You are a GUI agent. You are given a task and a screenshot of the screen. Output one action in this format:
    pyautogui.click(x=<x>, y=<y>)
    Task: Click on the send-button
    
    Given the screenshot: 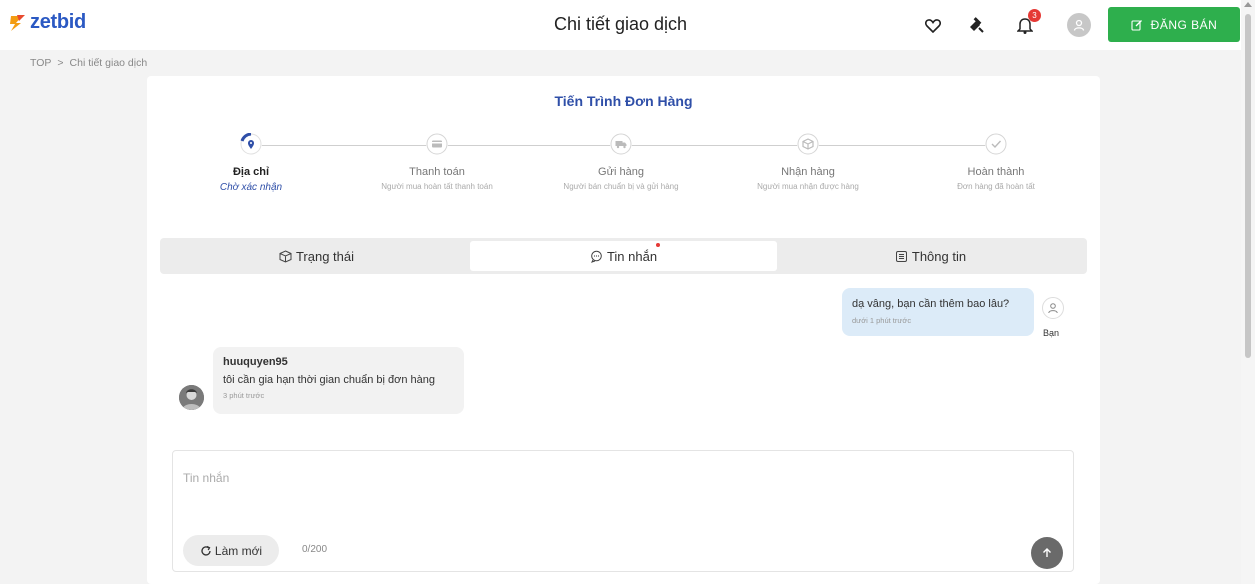 What is the action you would take?
    pyautogui.click(x=1047, y=553)
    